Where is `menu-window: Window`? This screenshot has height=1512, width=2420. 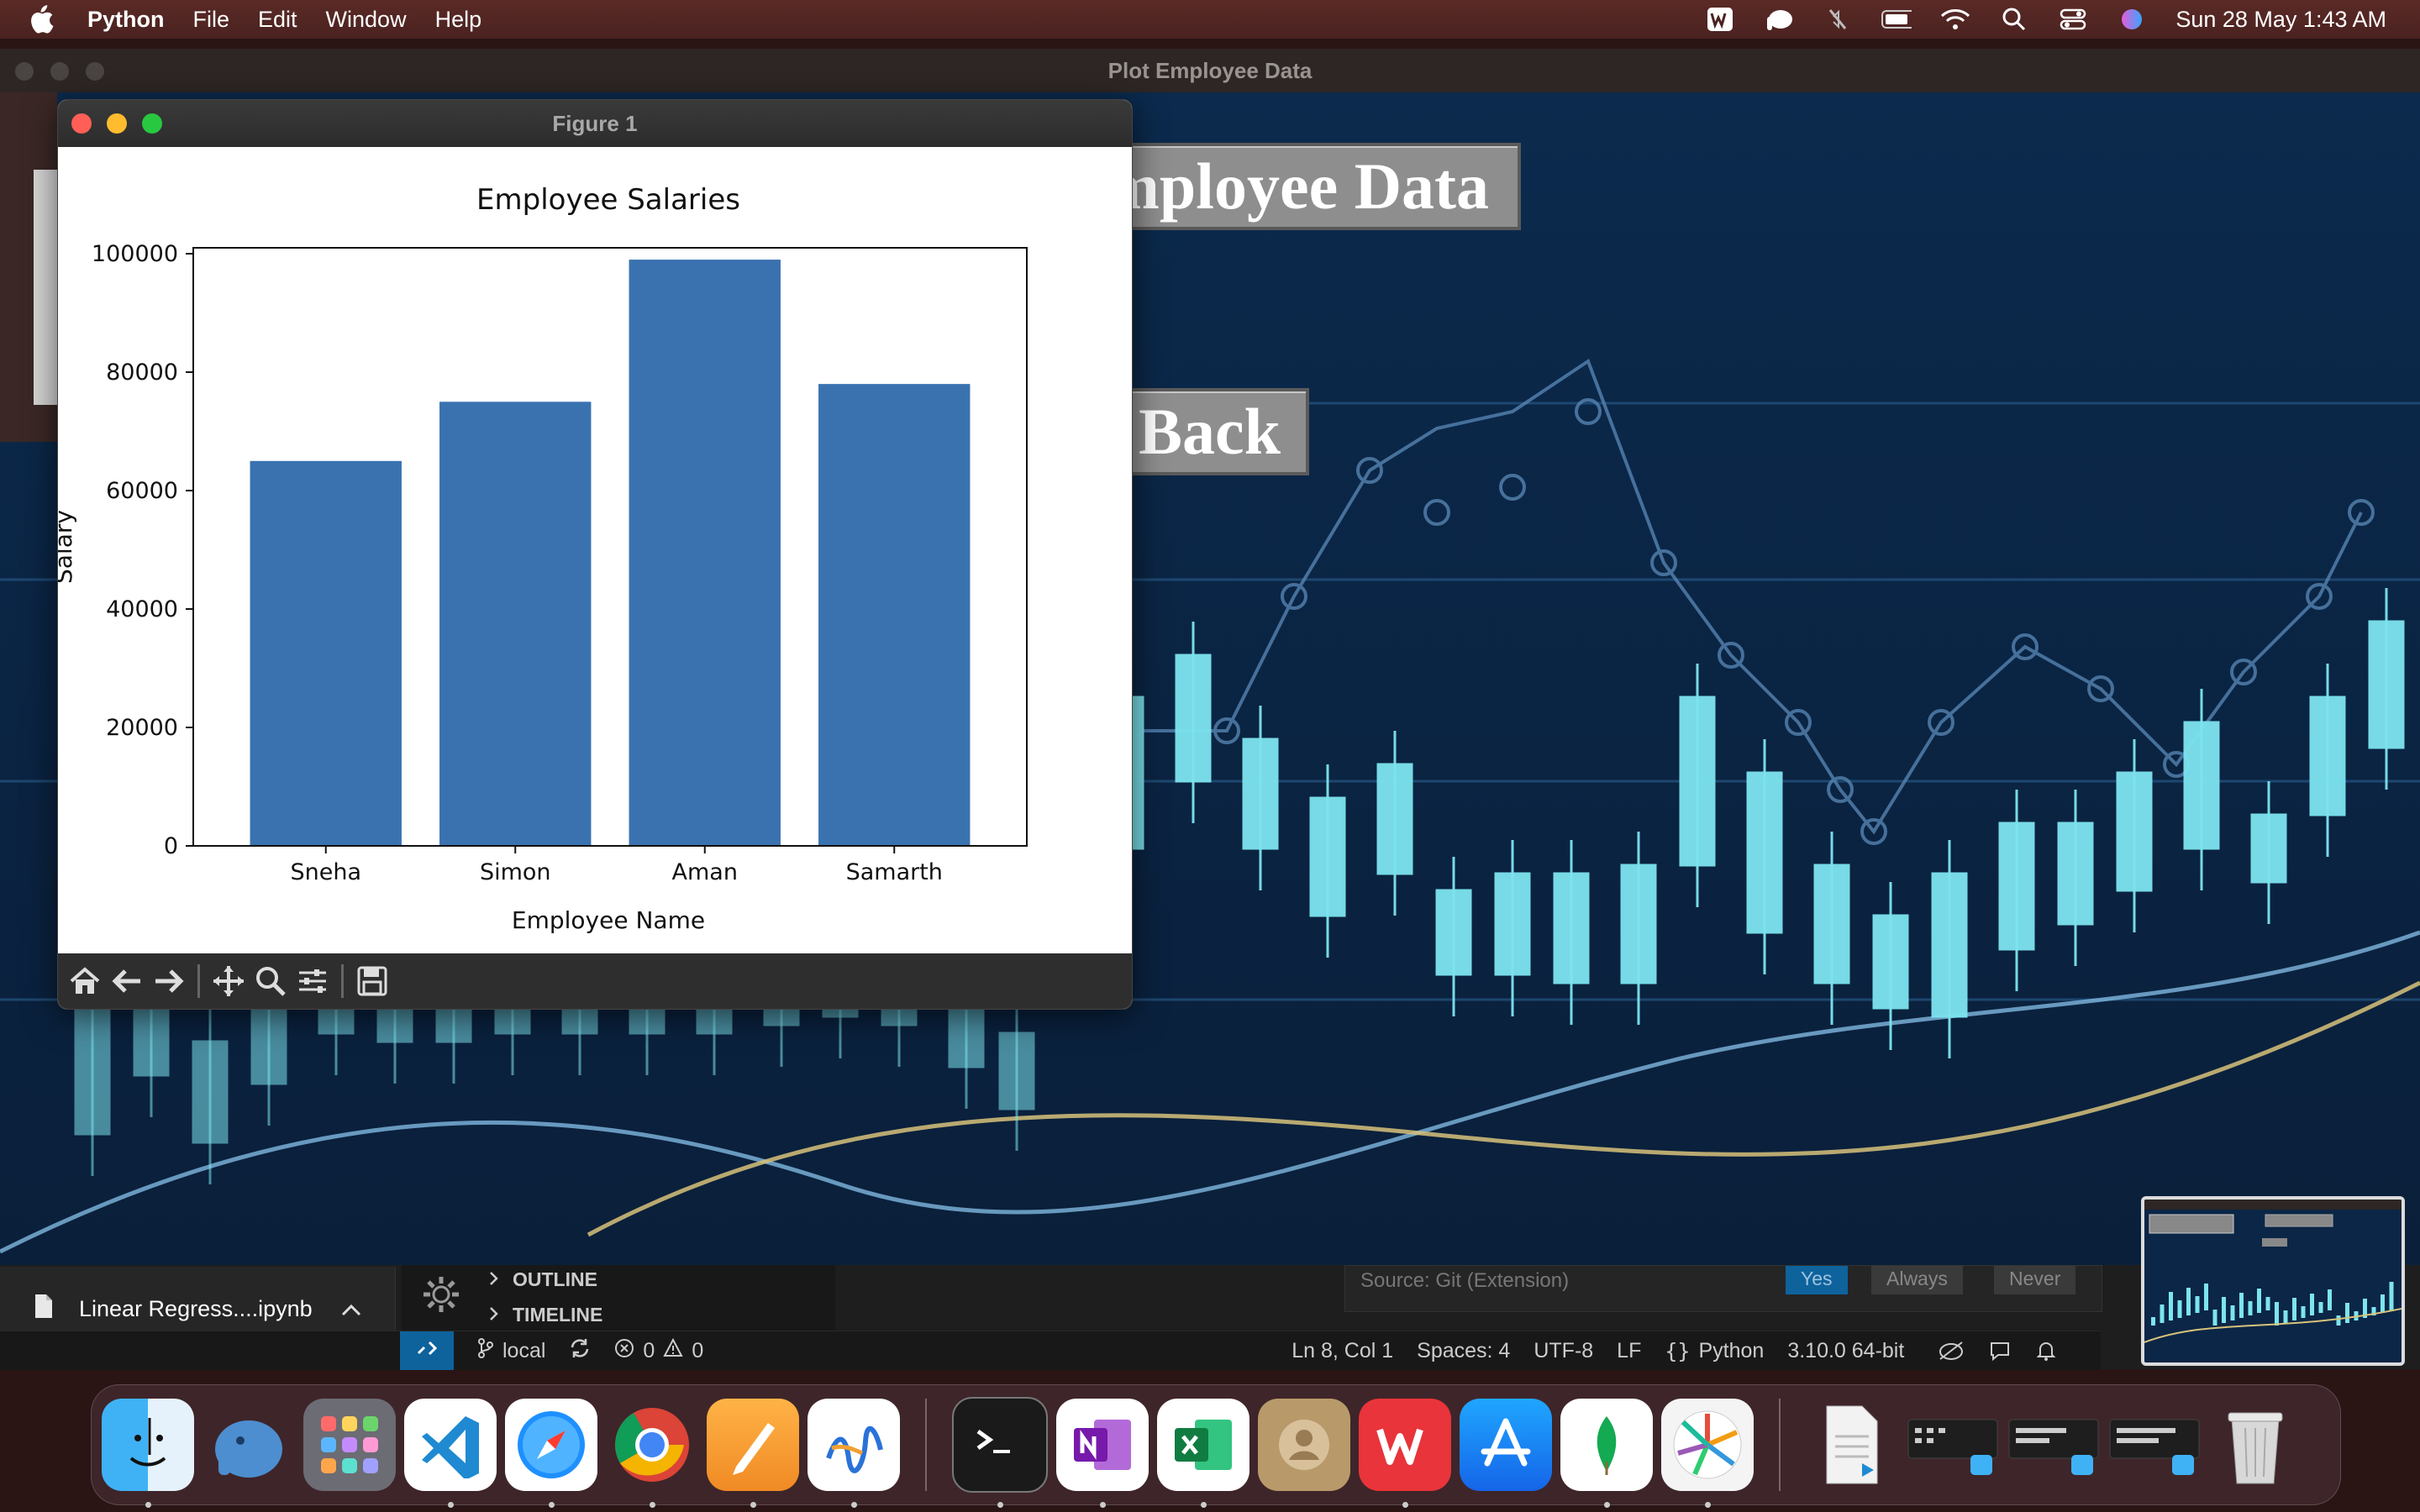
menu-window: Window is located at coordinates (367, 20).